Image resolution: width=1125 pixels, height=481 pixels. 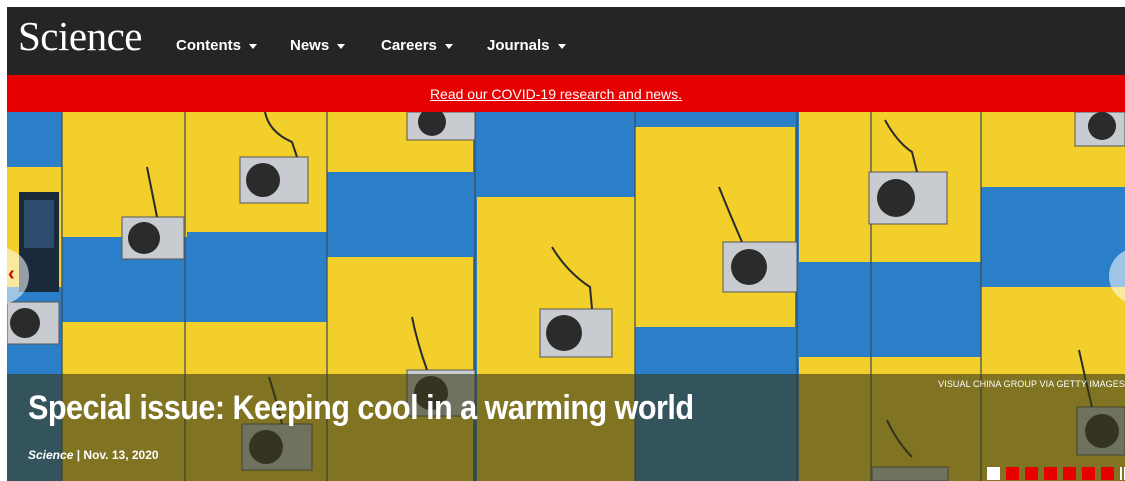 I want to click on science-logo: Science, so click(x=80, y=36).